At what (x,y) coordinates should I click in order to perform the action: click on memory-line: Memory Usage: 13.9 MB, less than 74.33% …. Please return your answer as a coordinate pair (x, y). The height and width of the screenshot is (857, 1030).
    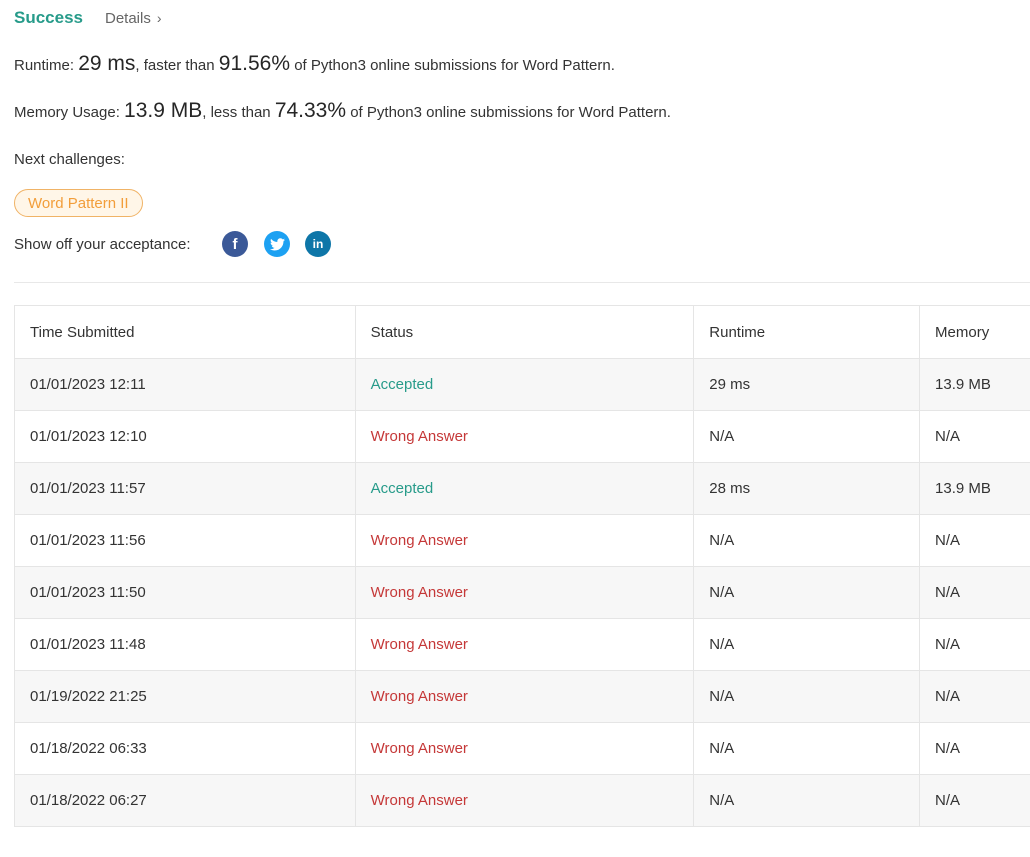
    Looking at the image, I should click on (342, 111).